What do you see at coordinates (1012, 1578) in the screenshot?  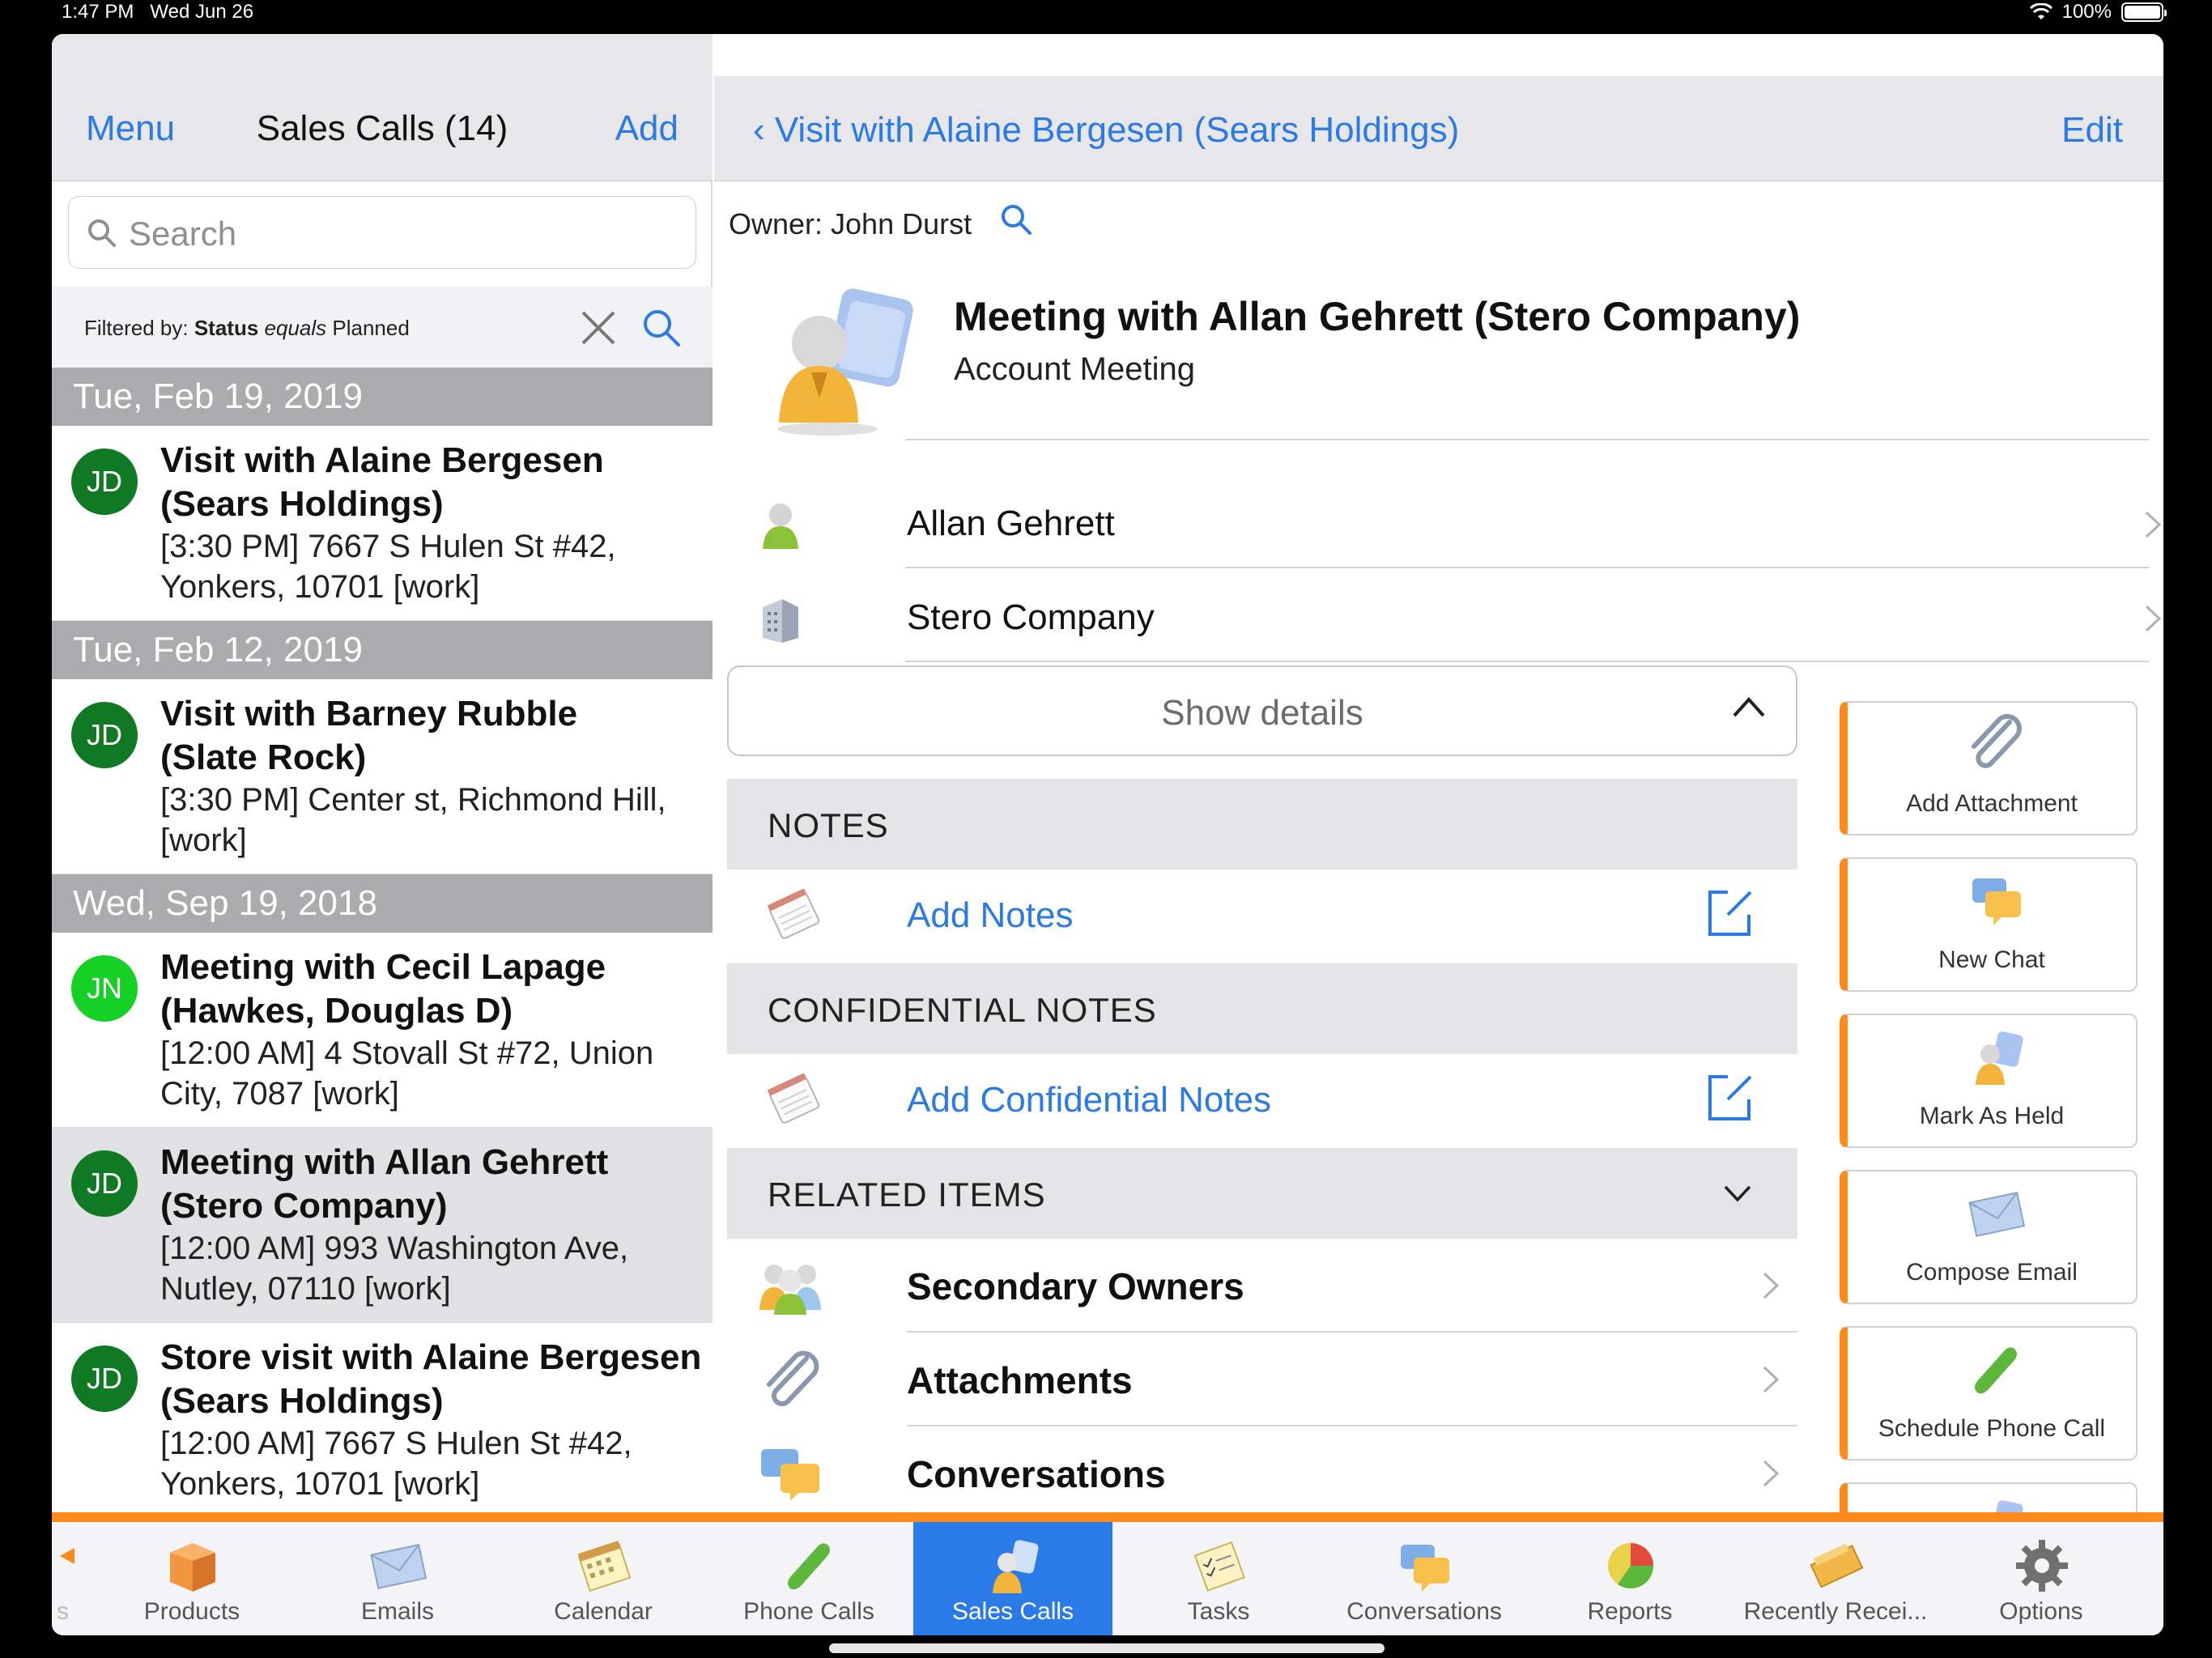 I see `tab-sales-calls: Sales Calls` at bounding box center [1012, 1578].